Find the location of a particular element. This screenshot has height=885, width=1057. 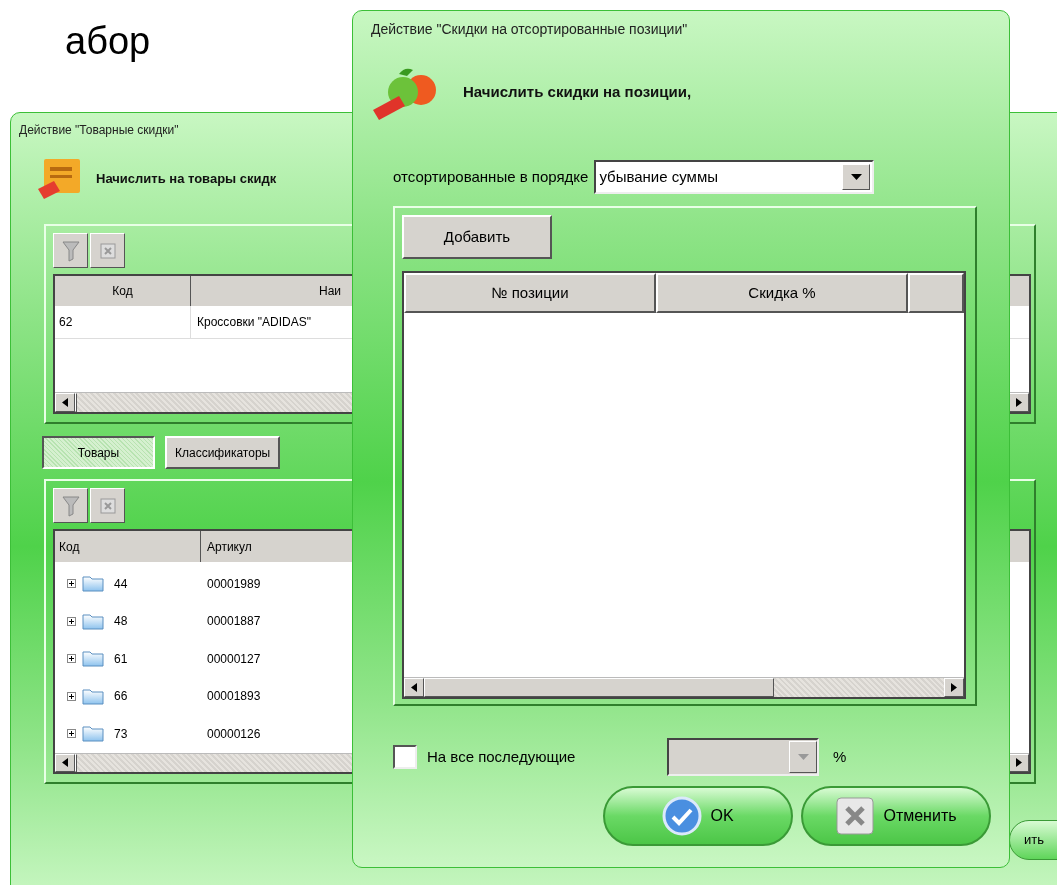

cancel-button: Отменить is located at coordinates (896, 816).